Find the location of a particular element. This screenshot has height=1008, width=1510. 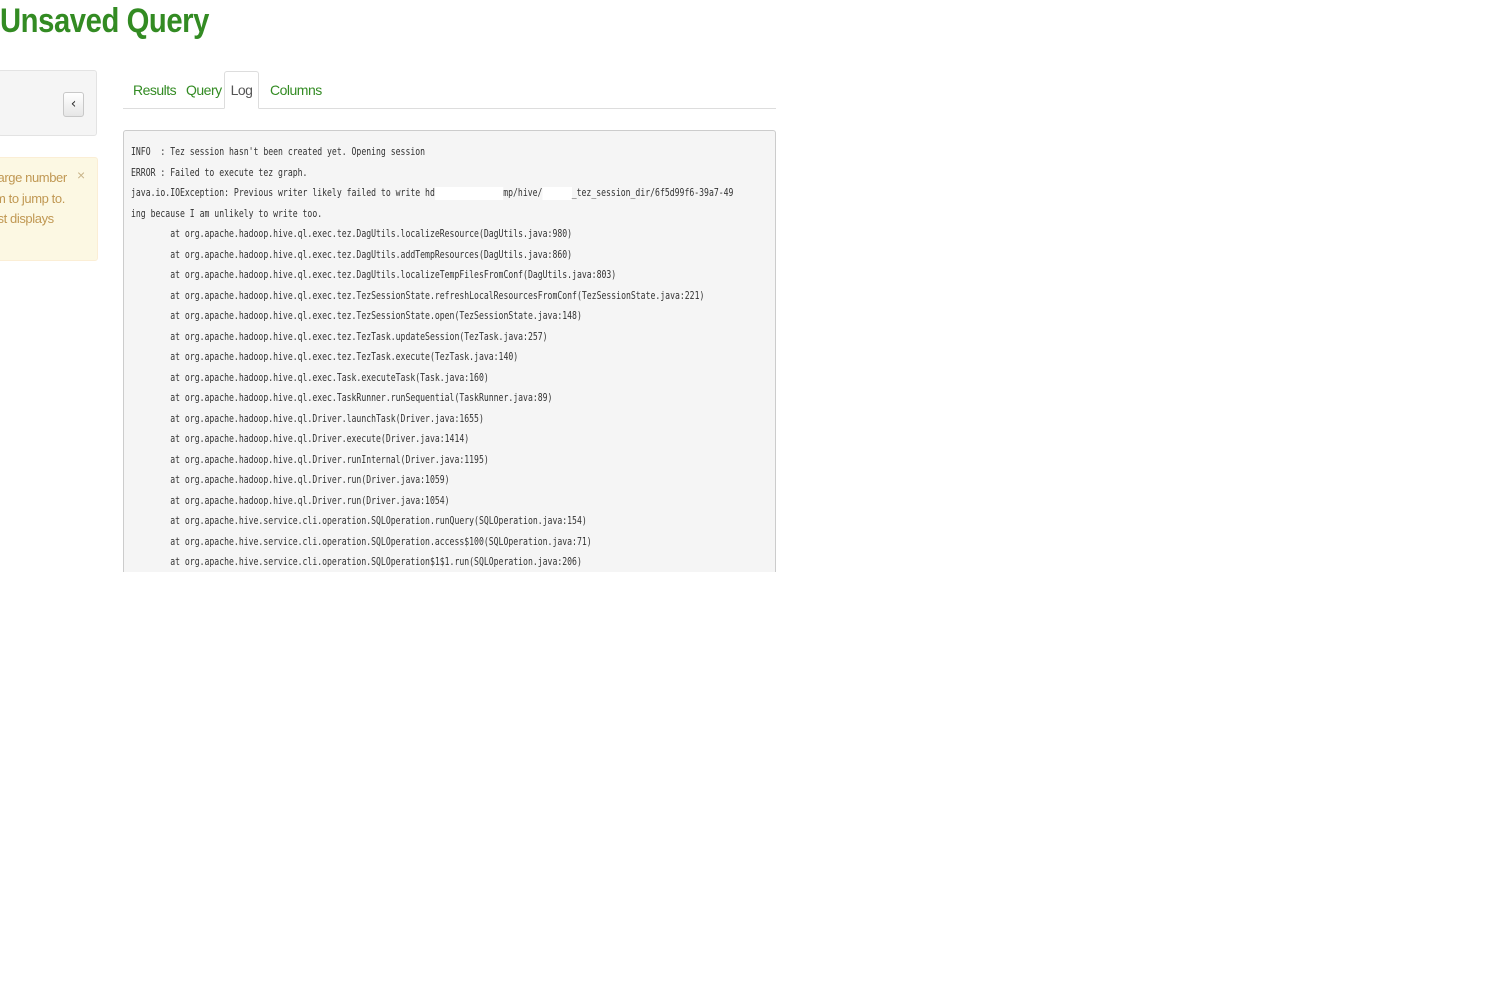

log-line: ERROR : Failed to execute tez graph. is located at coordinates (219, 172).